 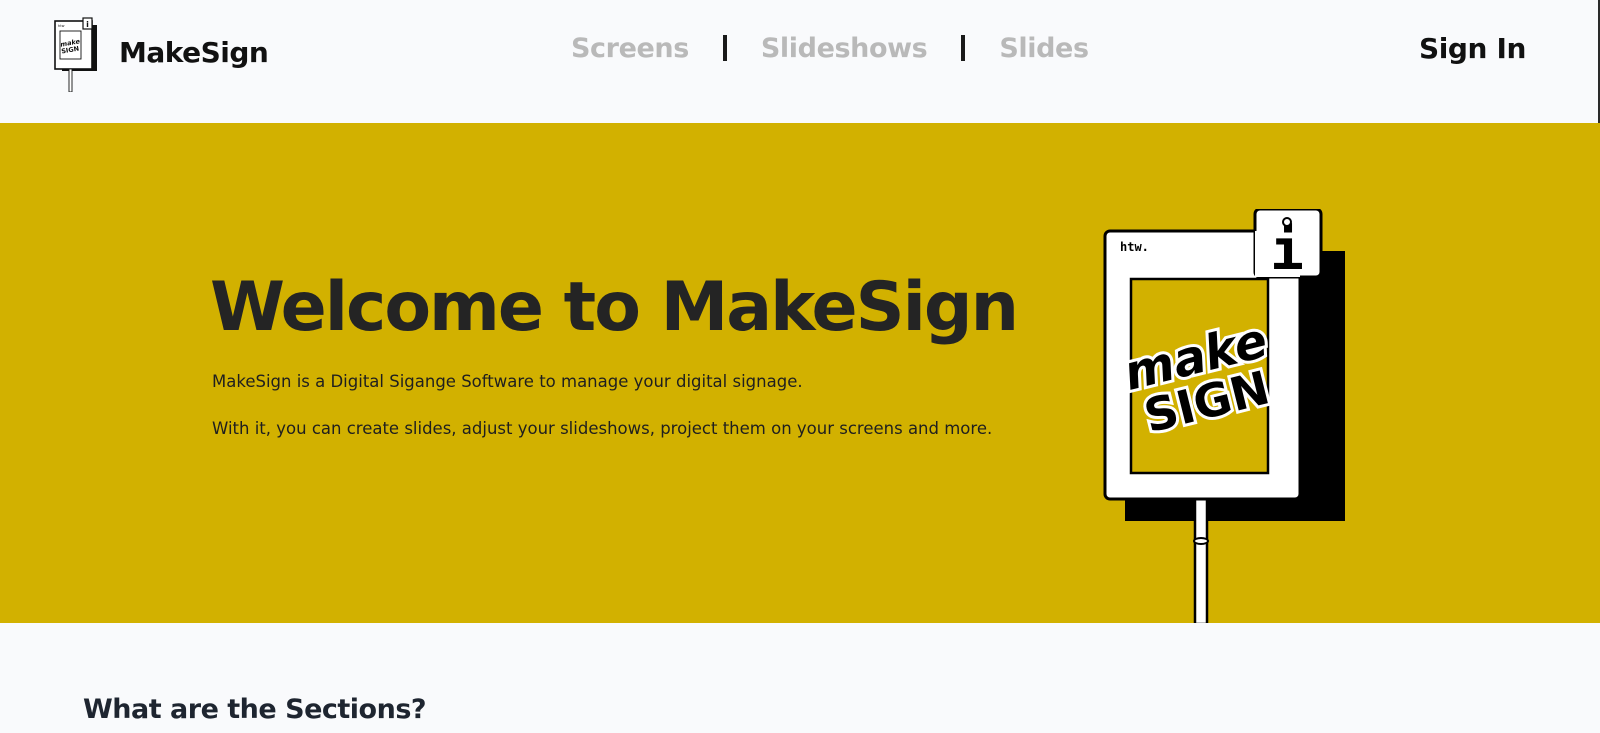 I want to click on sections-heading: What are the Sections?, so click(x=255, y=709).